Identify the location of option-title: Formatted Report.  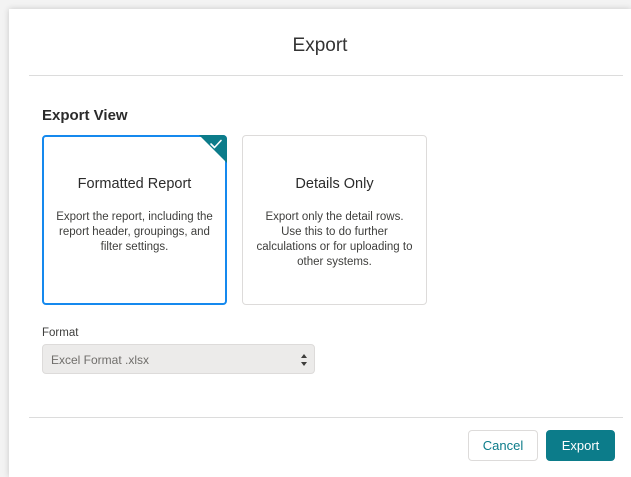
(134, 184).